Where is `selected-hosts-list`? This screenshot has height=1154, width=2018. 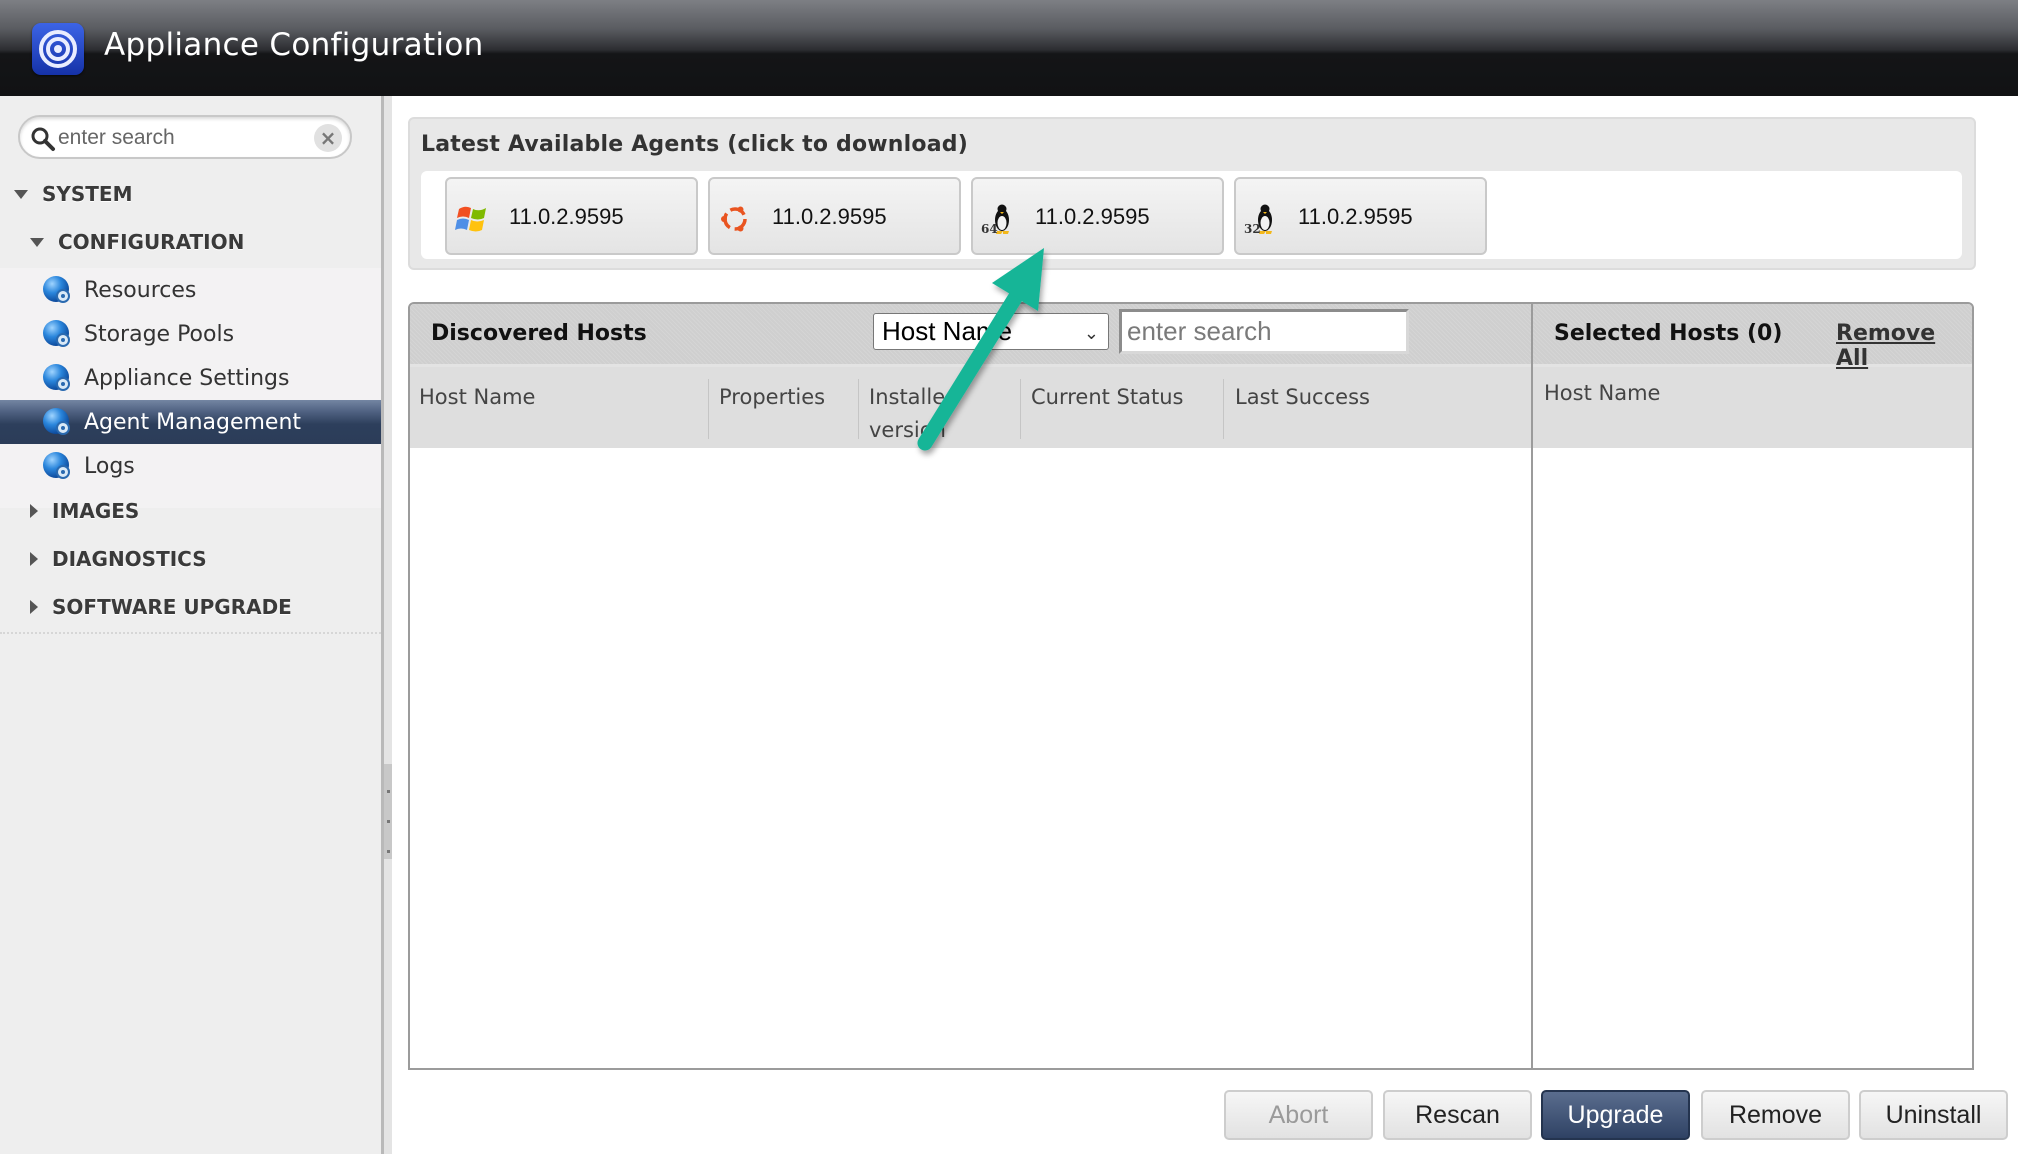 selected-hosts-list is located at coordinates (1752, 758).